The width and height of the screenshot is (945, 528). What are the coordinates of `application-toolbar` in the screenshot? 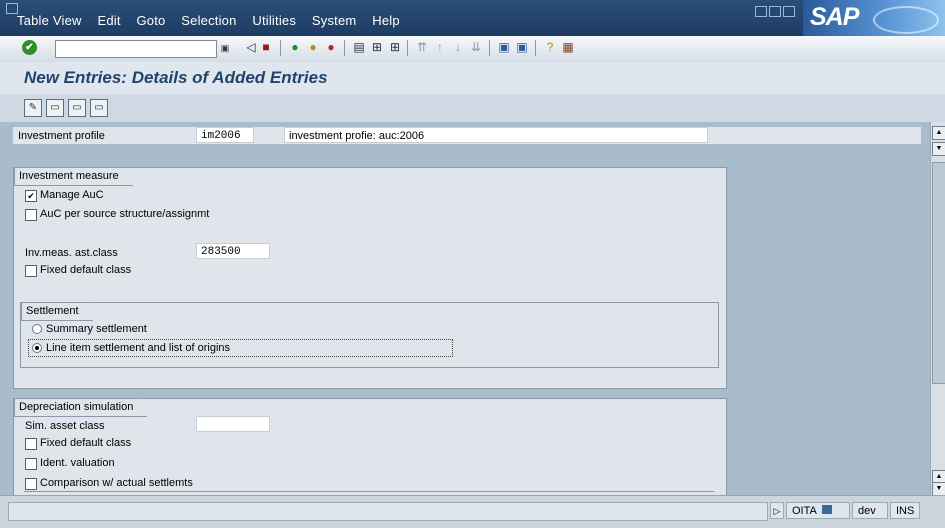 It's located at (472, 108).